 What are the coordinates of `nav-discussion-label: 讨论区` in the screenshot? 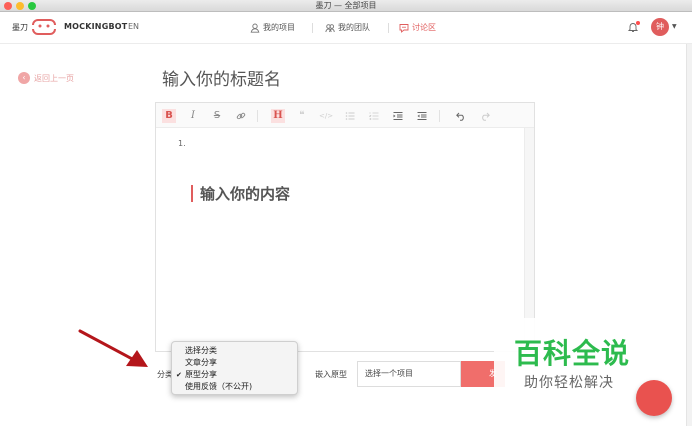 It's located at (424, 27).